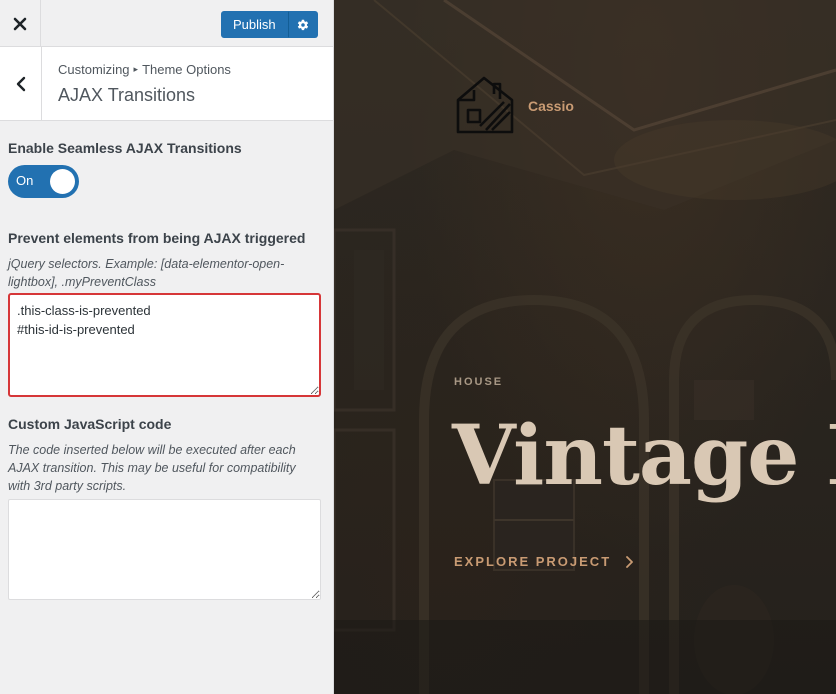 The image size is (836, 694). I want to click on chevron-left-icon, so click(20, 83).